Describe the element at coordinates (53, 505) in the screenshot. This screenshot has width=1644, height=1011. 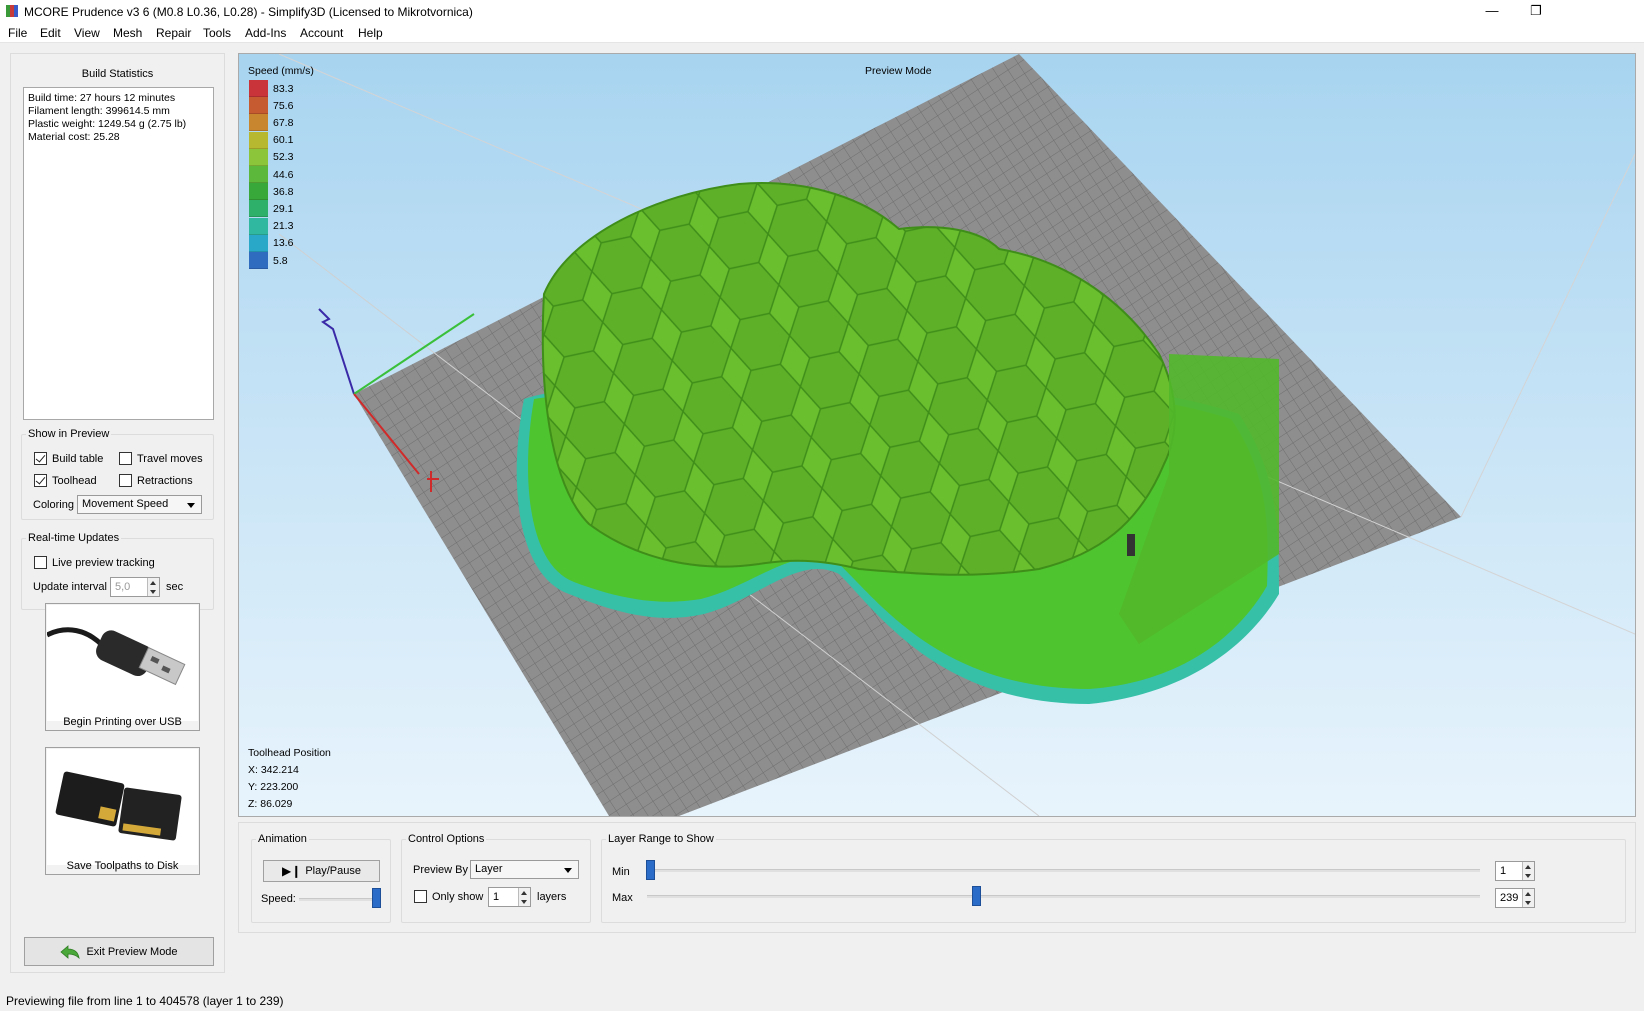
I see `coloring-label: Coloring` at that location.